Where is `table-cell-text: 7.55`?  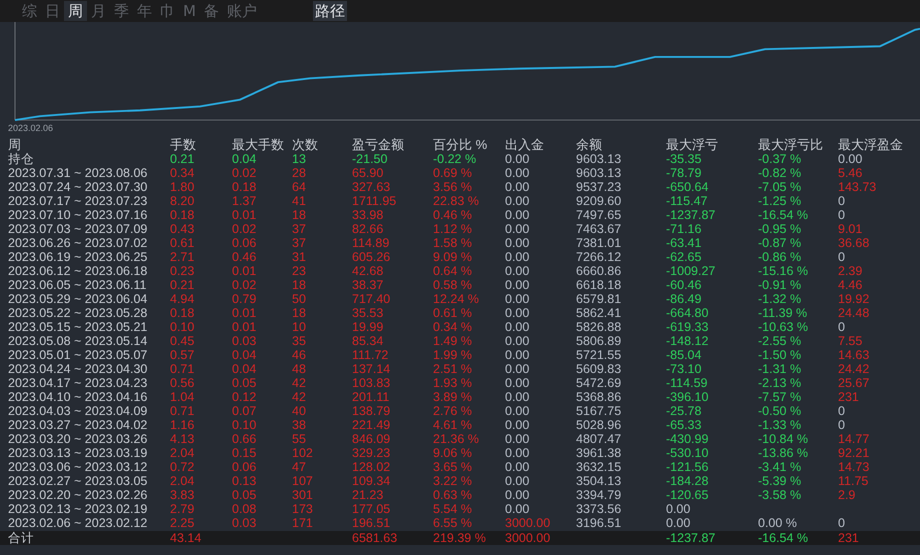 table-cell-text: 7.55 is located at coordinates (851, 341).